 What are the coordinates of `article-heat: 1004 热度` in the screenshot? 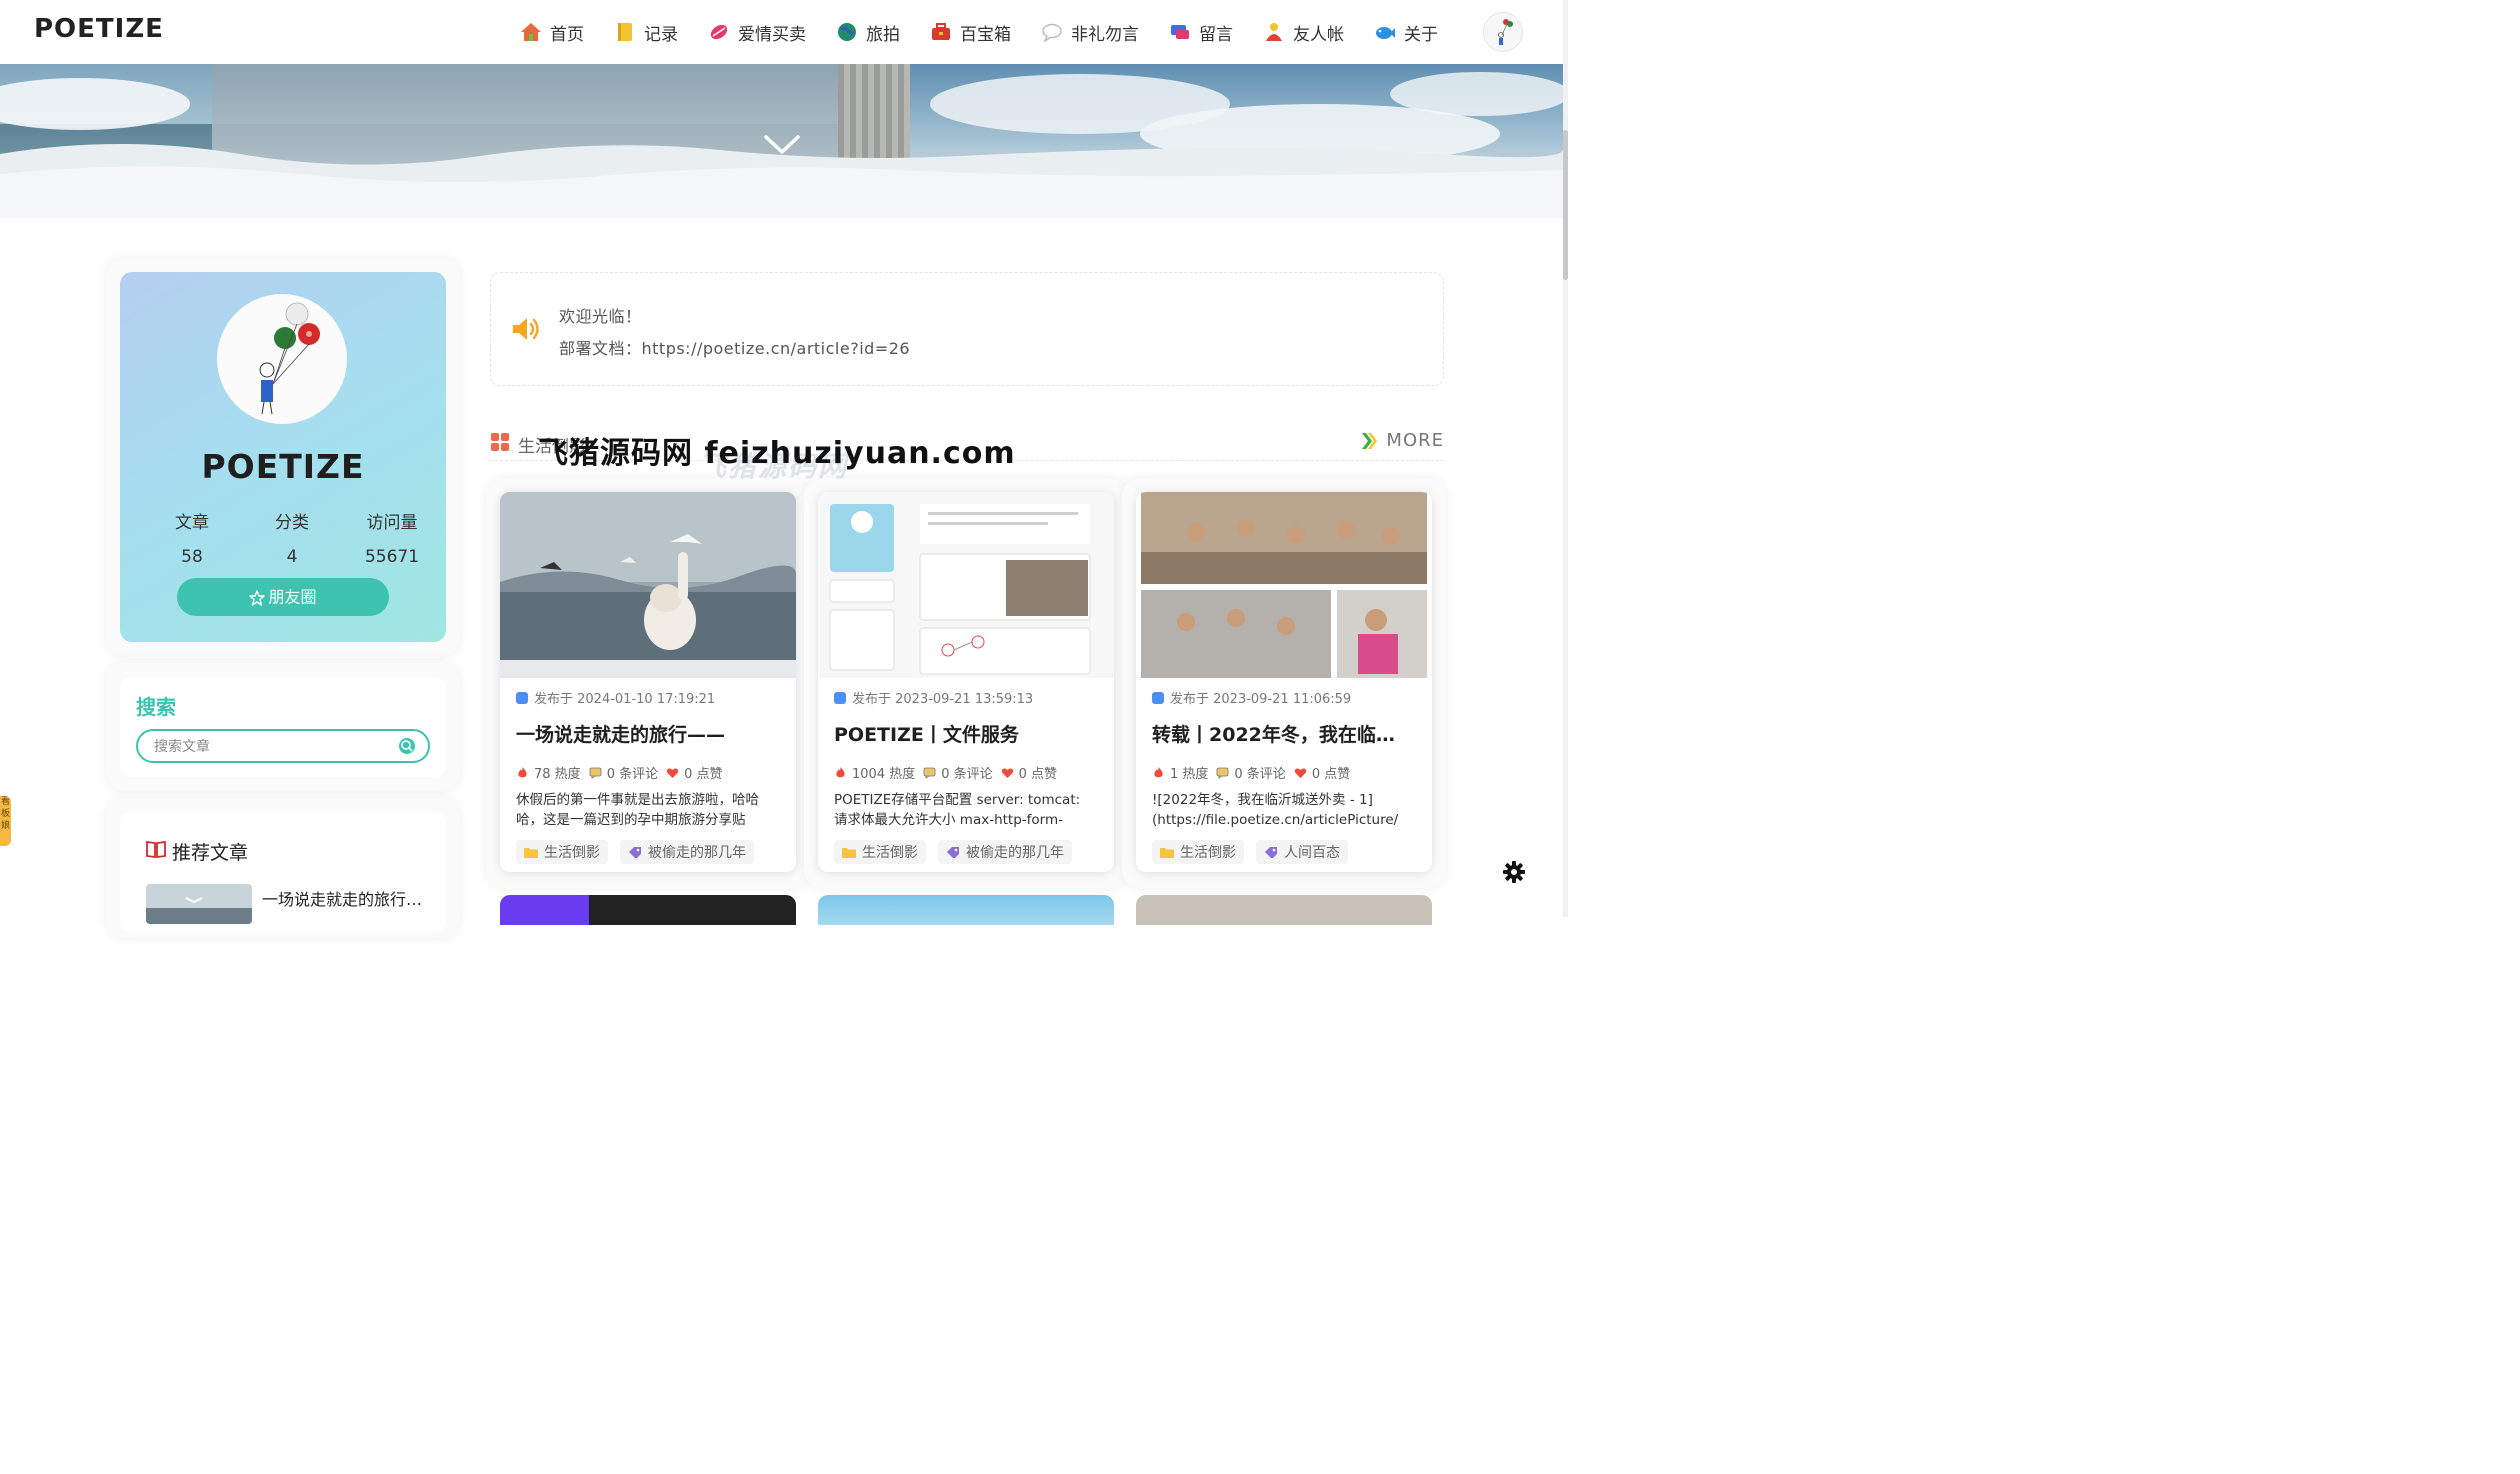 It's located at (884, 774).